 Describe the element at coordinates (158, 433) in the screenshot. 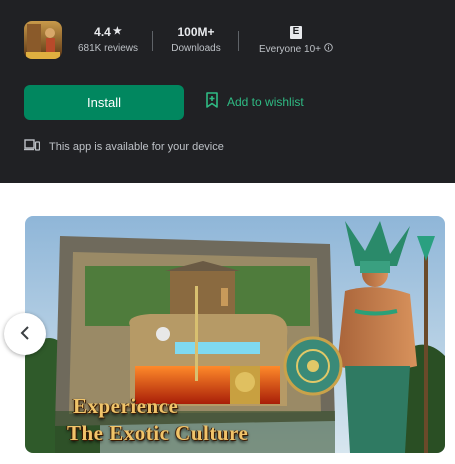

I see `screenshot-caption-line2: The Exotic Culture` at that location.